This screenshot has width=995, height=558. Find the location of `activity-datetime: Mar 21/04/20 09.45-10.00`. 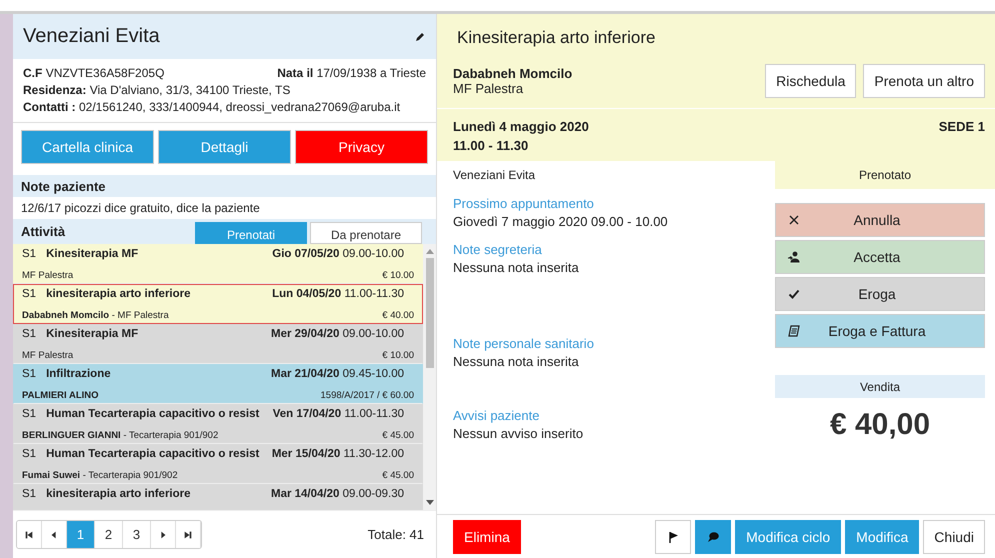

activity-datetime: Mar 21/04/20 09.45-10.00 is located at coordinates (337, 374).